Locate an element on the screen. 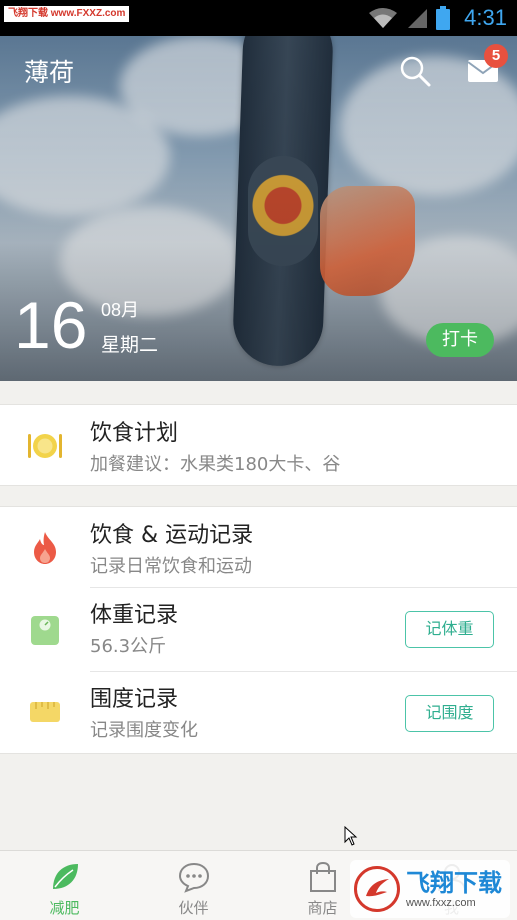  nav-label: 减肥 is located at coordinates (64, 908).